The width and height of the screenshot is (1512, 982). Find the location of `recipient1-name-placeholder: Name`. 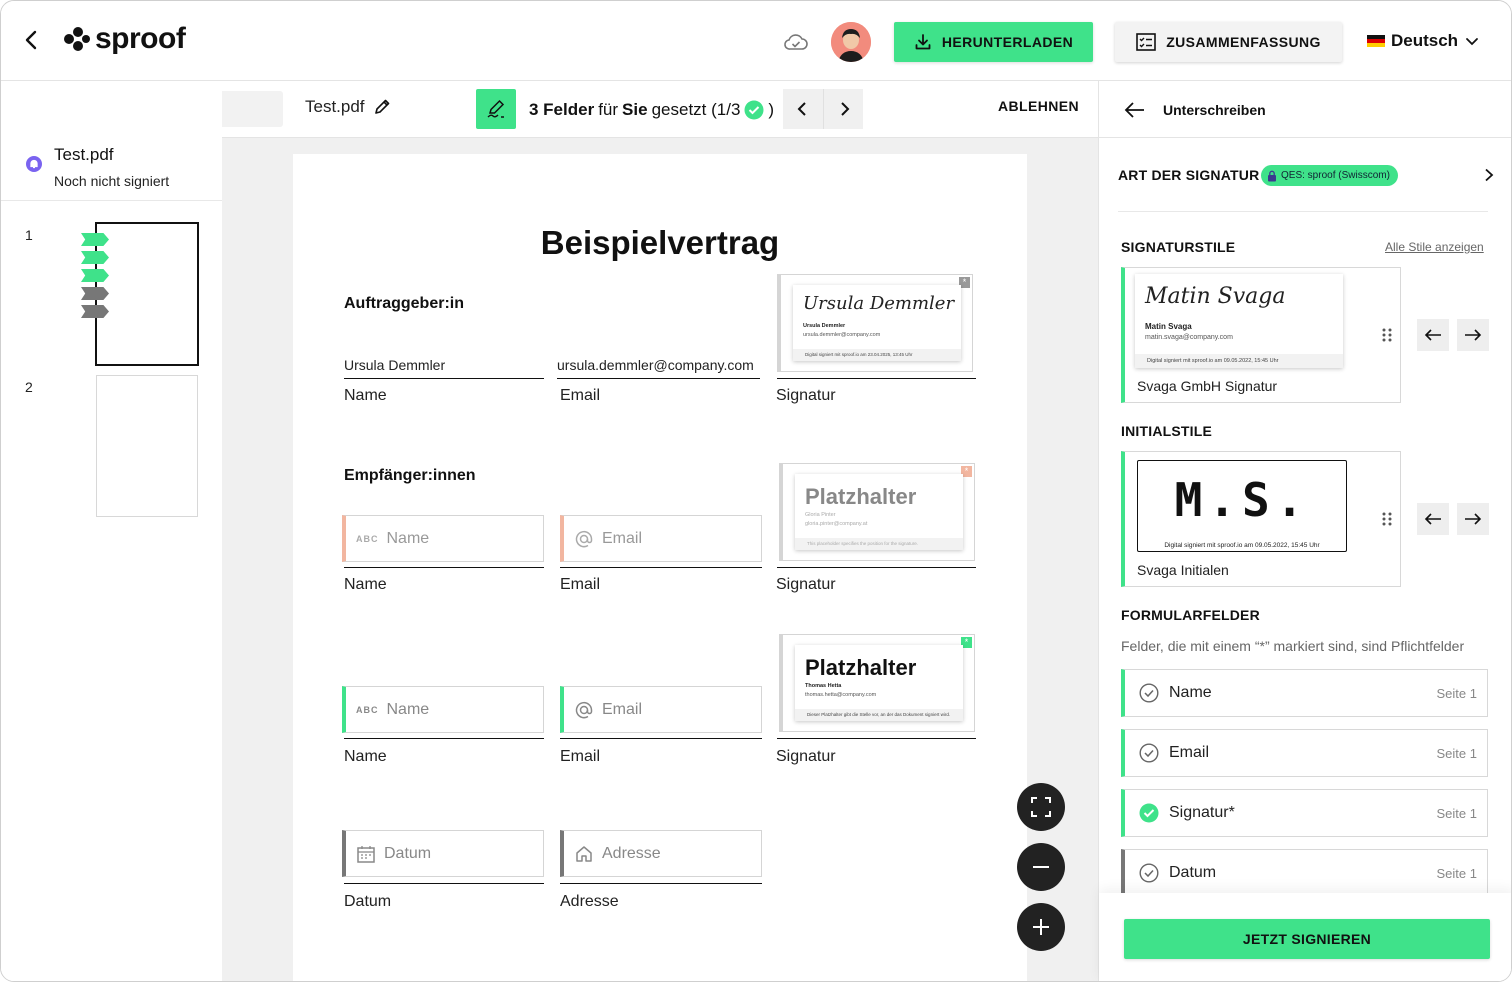

recipient1-name-placeholder: Name is located at coordinates (408, 538).